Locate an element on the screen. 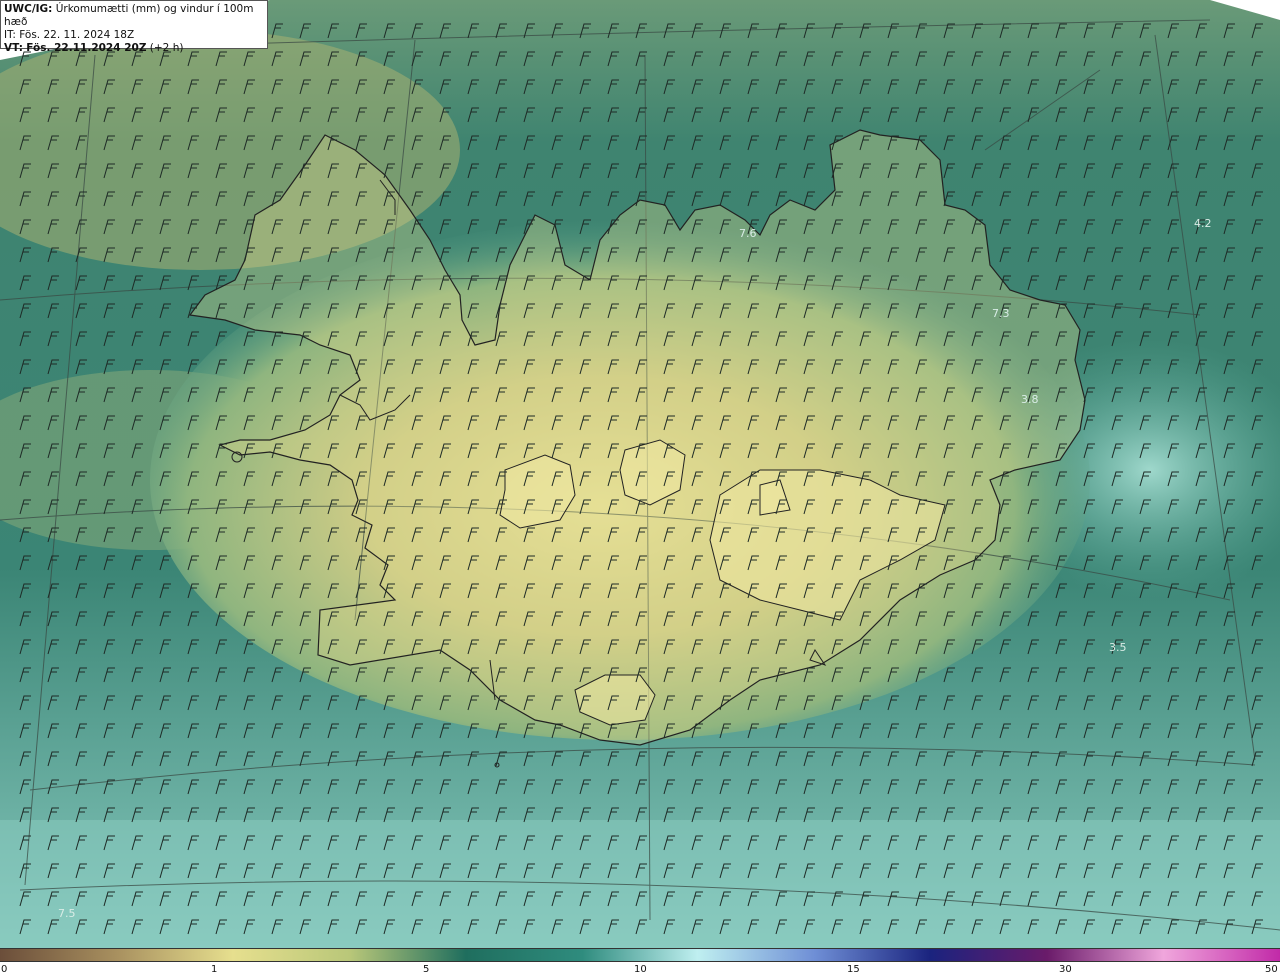  value-label: 3.8 is located at coordinates (1030, 399).